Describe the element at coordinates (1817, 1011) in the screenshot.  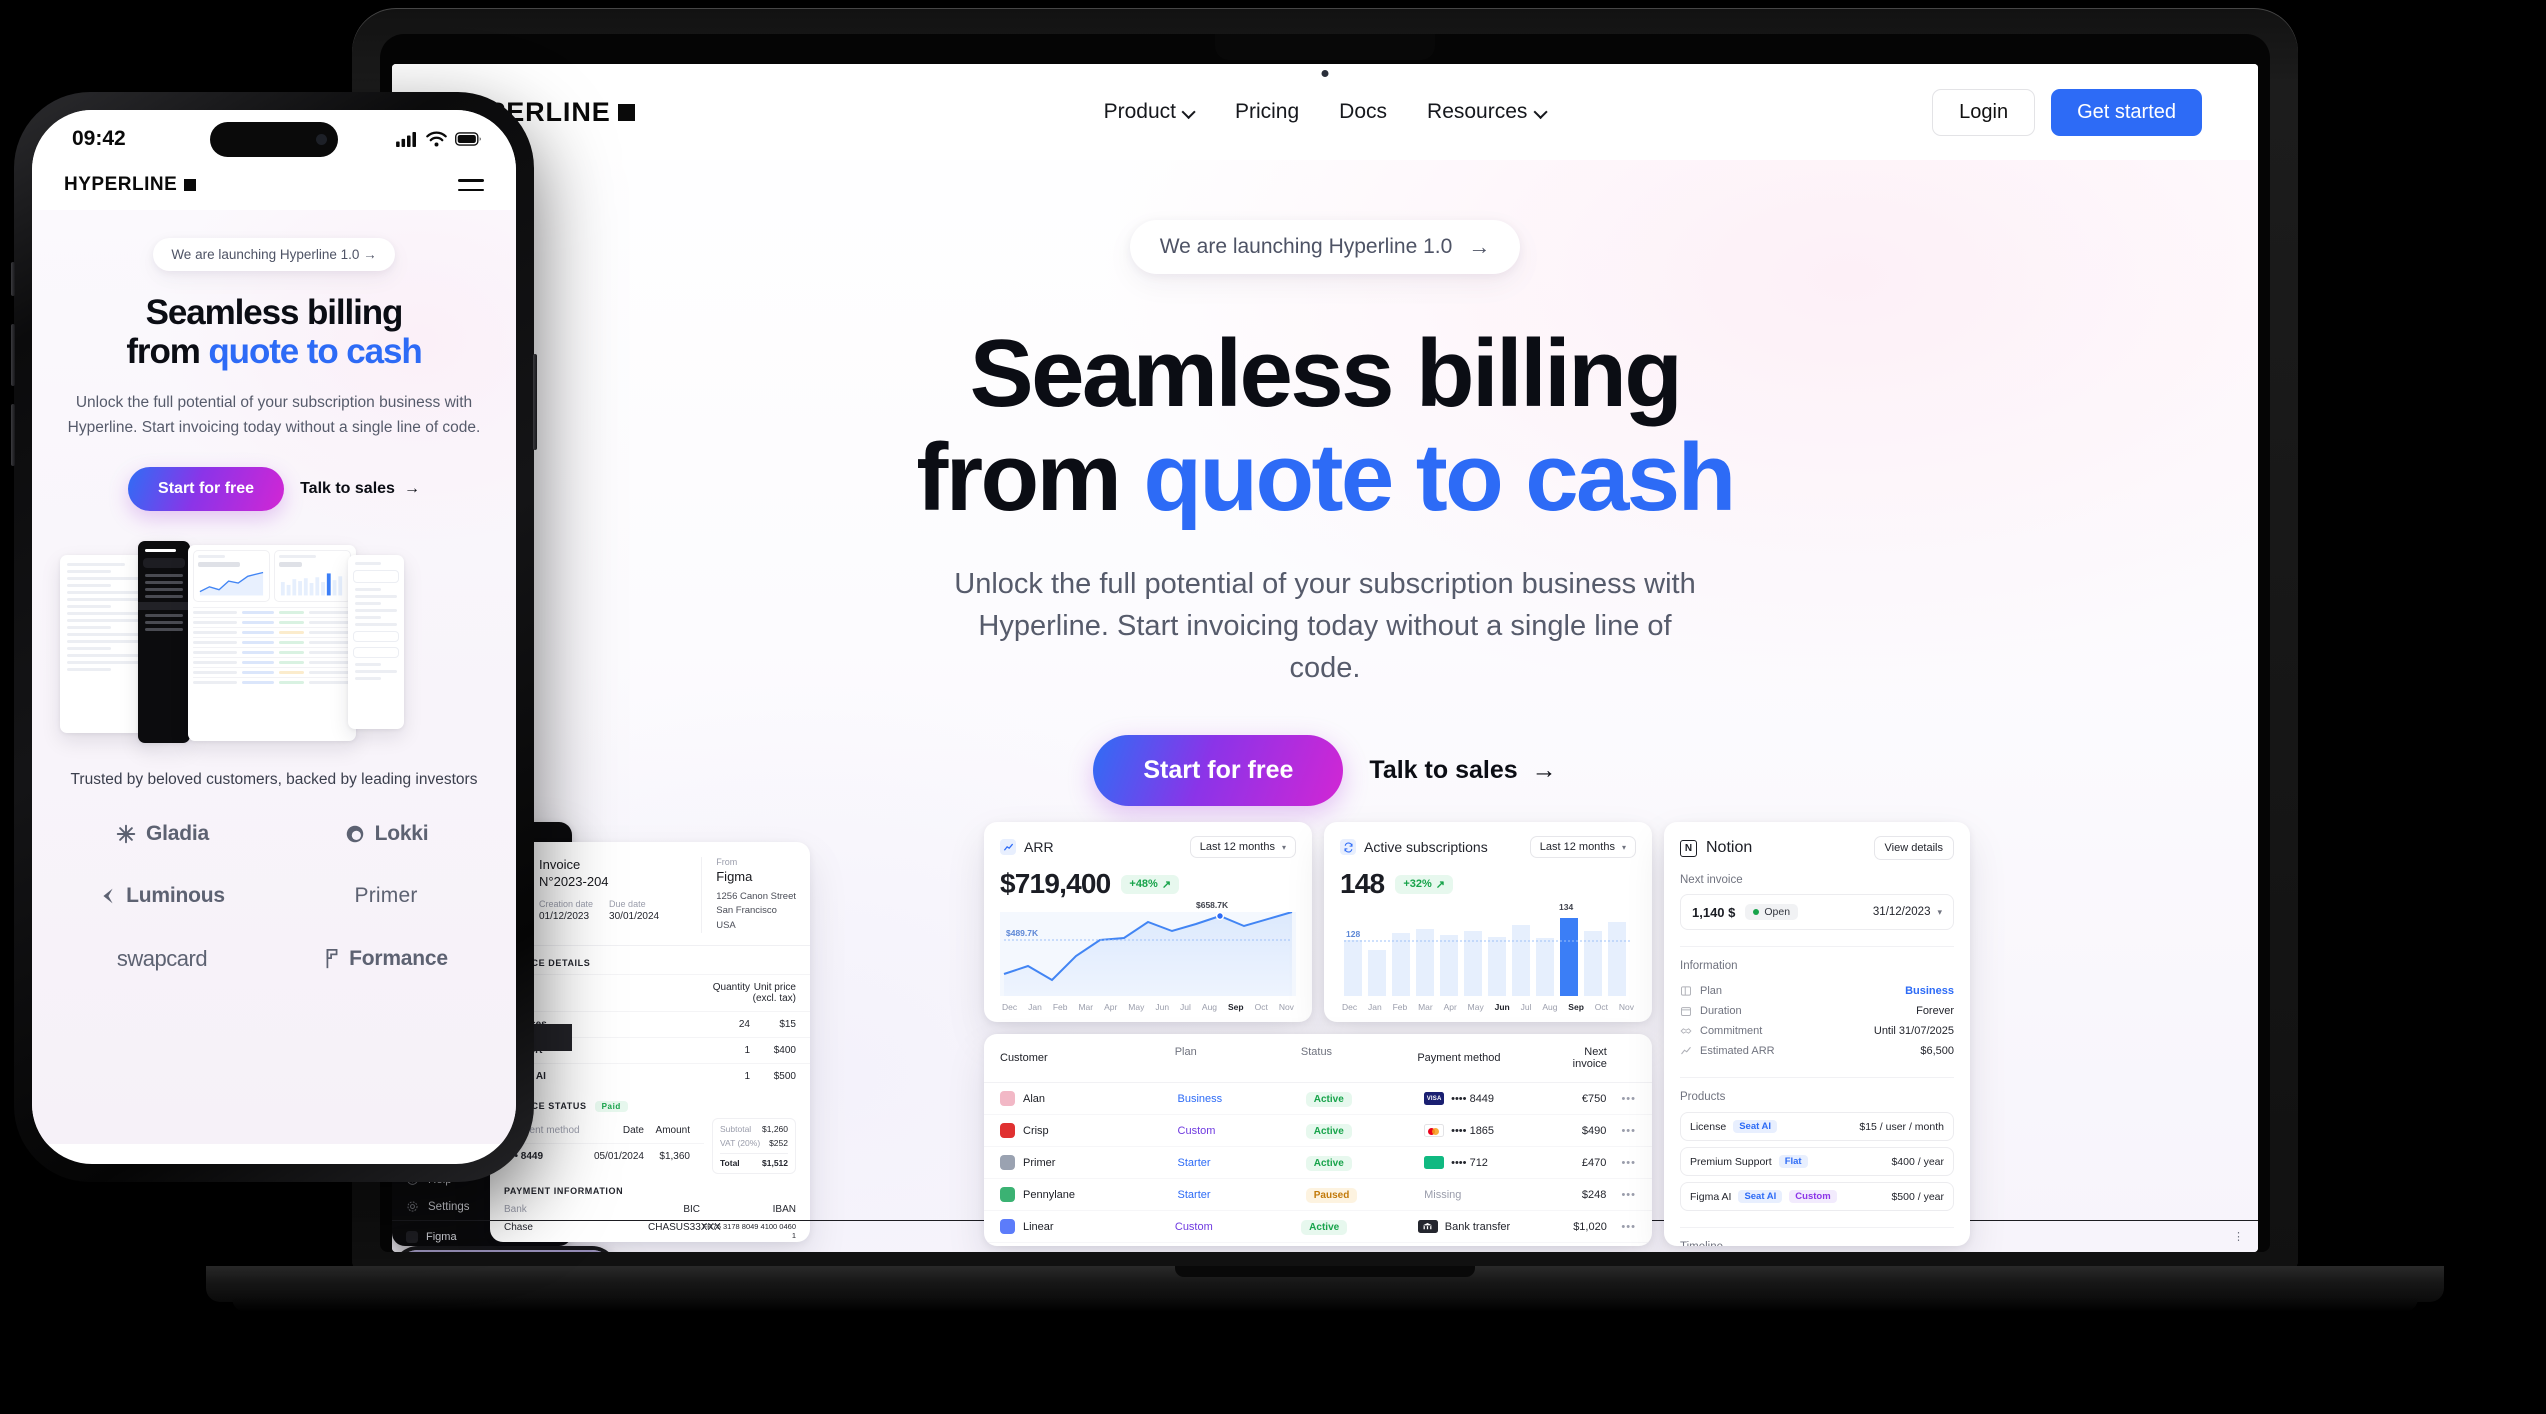
I see `info-row-duration: Duration Forever` at that location.